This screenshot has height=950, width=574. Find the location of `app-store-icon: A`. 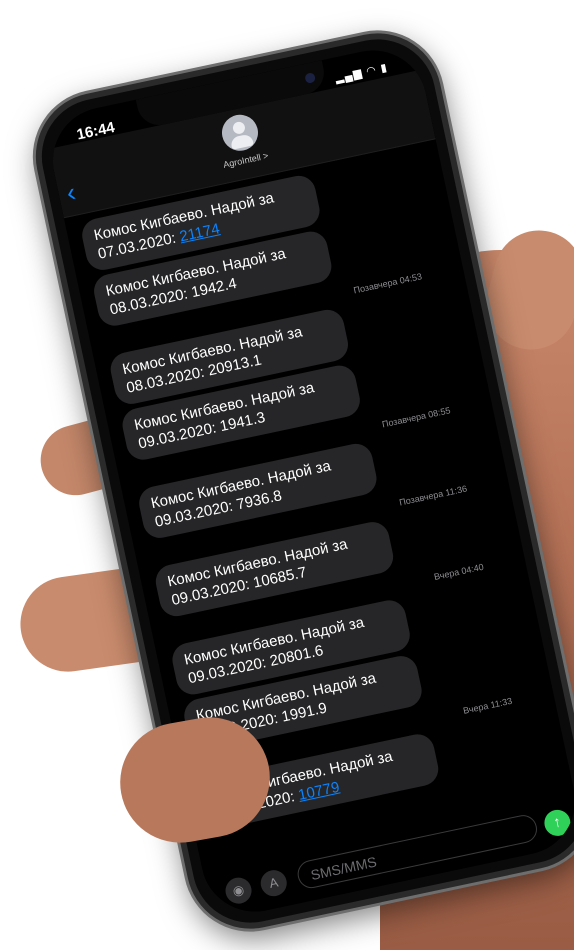

app-store-icon: A is located at coordinates (274, 883).